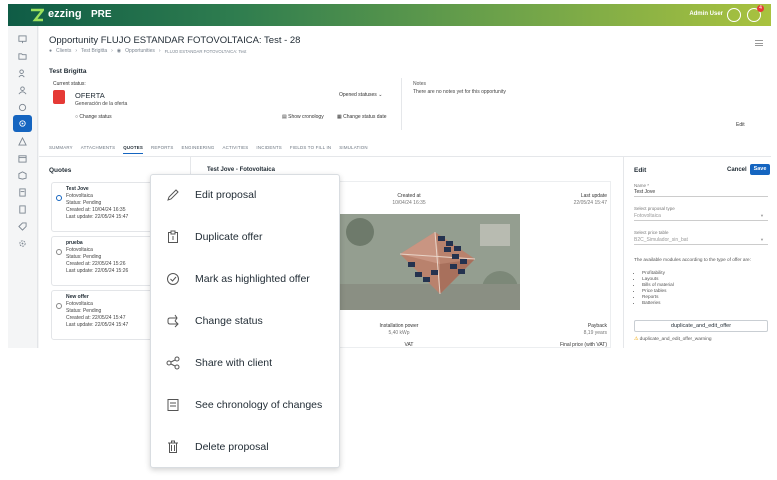 The height and width of the screenshot is (480, 777). What do you see at coordinates (232, 447) in the screenshot?
I see `menu-label: Delete proposal` at bounding box center [232, 447].